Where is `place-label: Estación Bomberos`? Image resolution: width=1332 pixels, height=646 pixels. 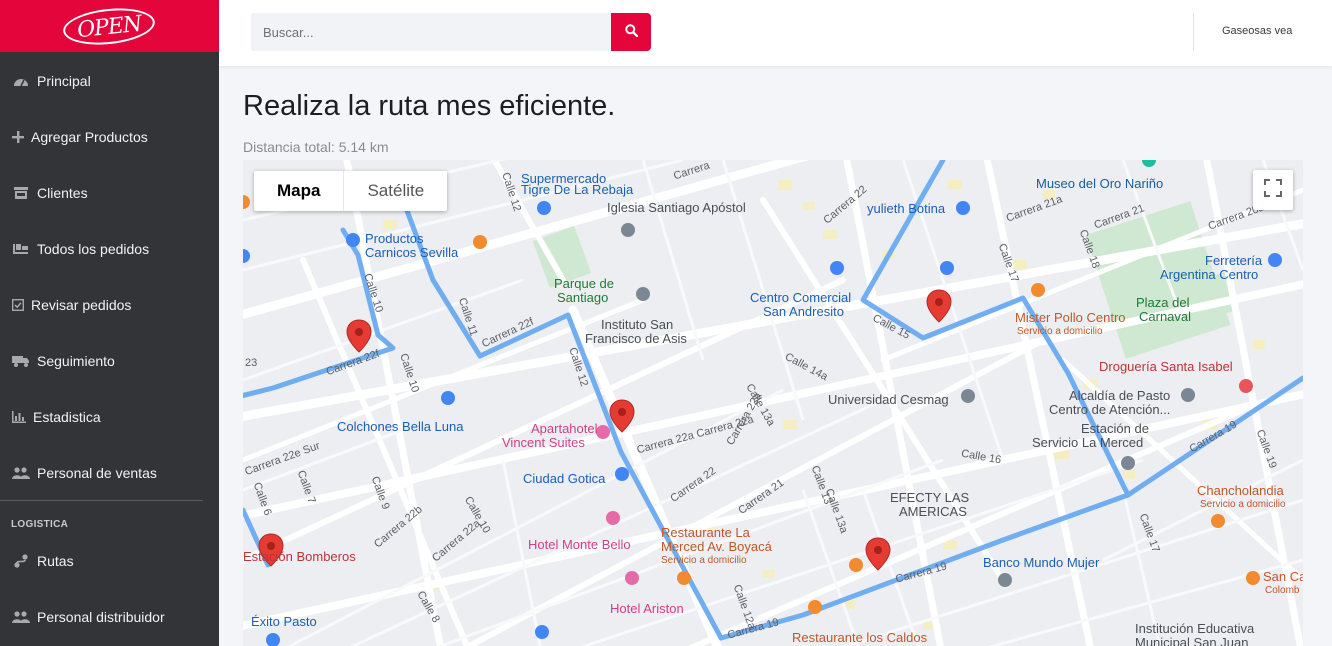 place-label: Estación Bomberos is located at coordinates (299, 556).